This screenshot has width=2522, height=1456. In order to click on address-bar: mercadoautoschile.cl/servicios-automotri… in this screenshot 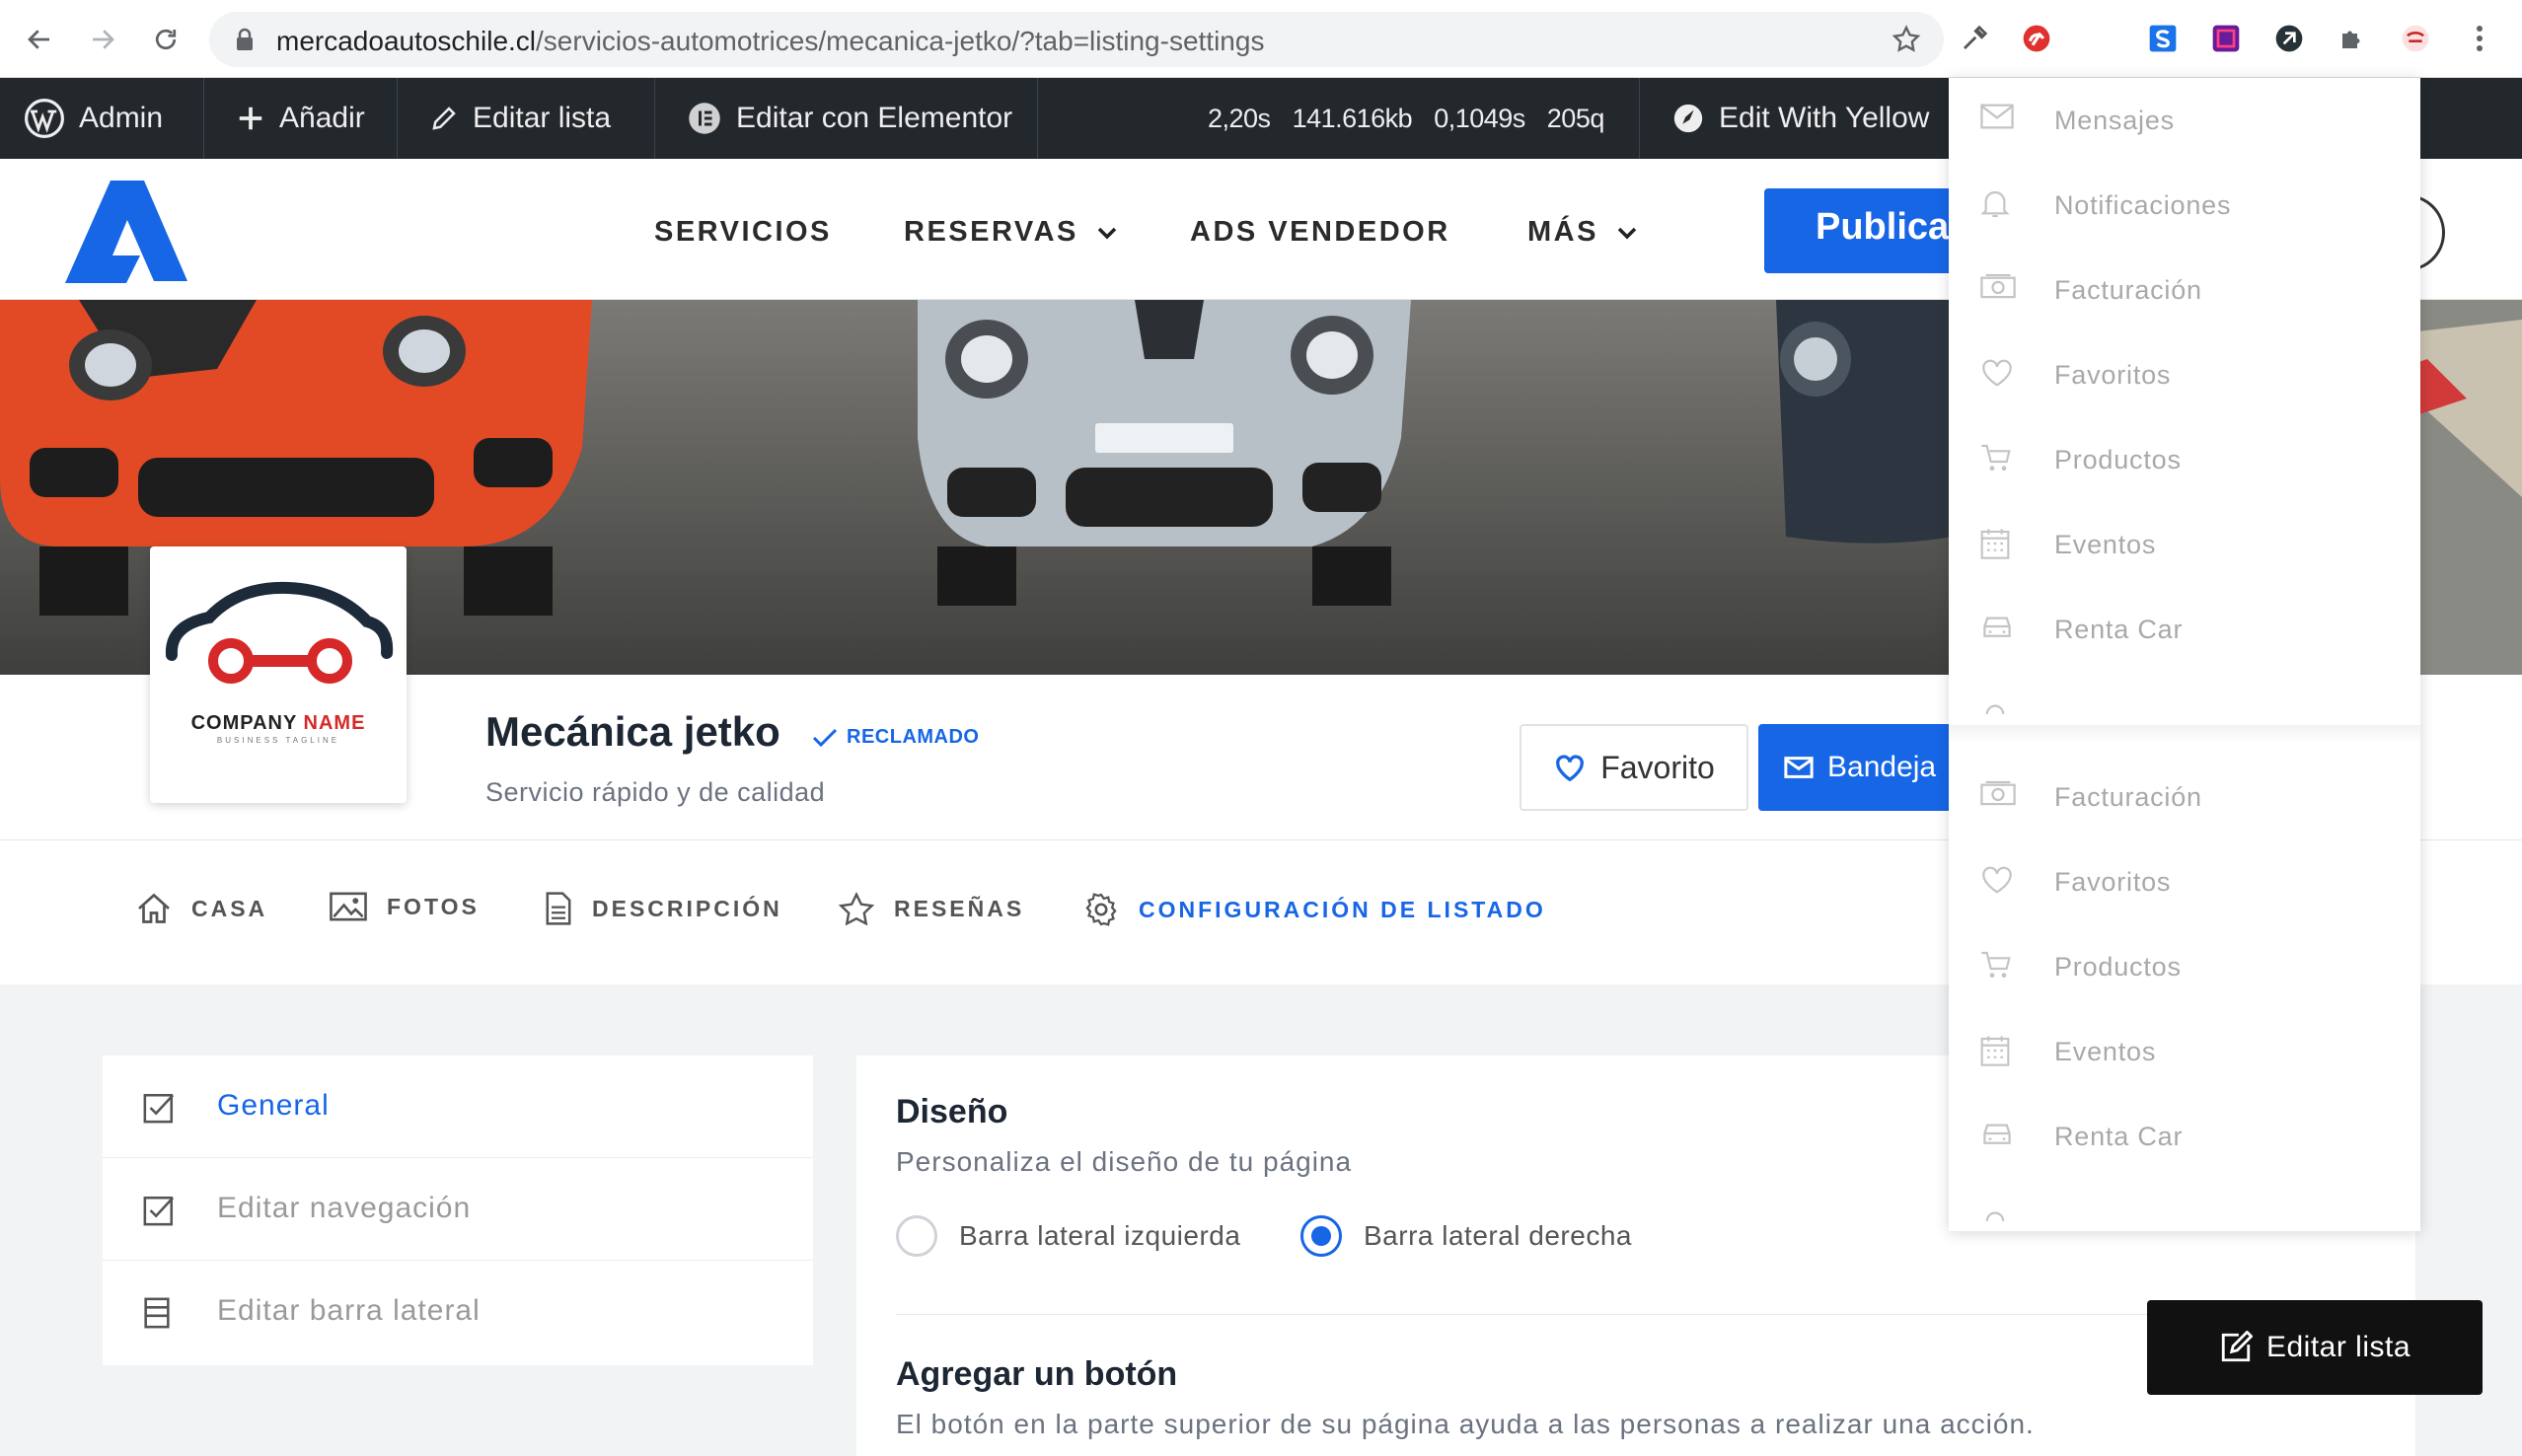, I will do `click(1076, 39)`.